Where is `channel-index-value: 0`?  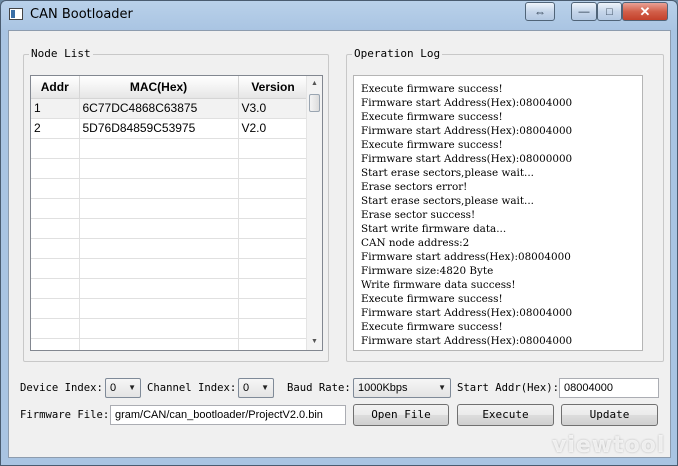
channel-index-value: 0 is located at coordinates (246, 388).